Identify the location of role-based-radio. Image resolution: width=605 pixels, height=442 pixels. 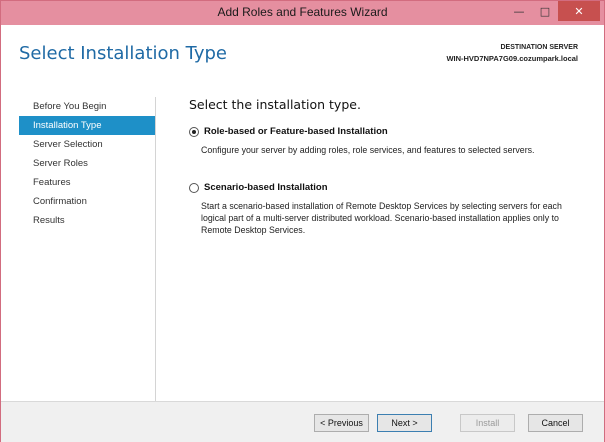
(194, 131).